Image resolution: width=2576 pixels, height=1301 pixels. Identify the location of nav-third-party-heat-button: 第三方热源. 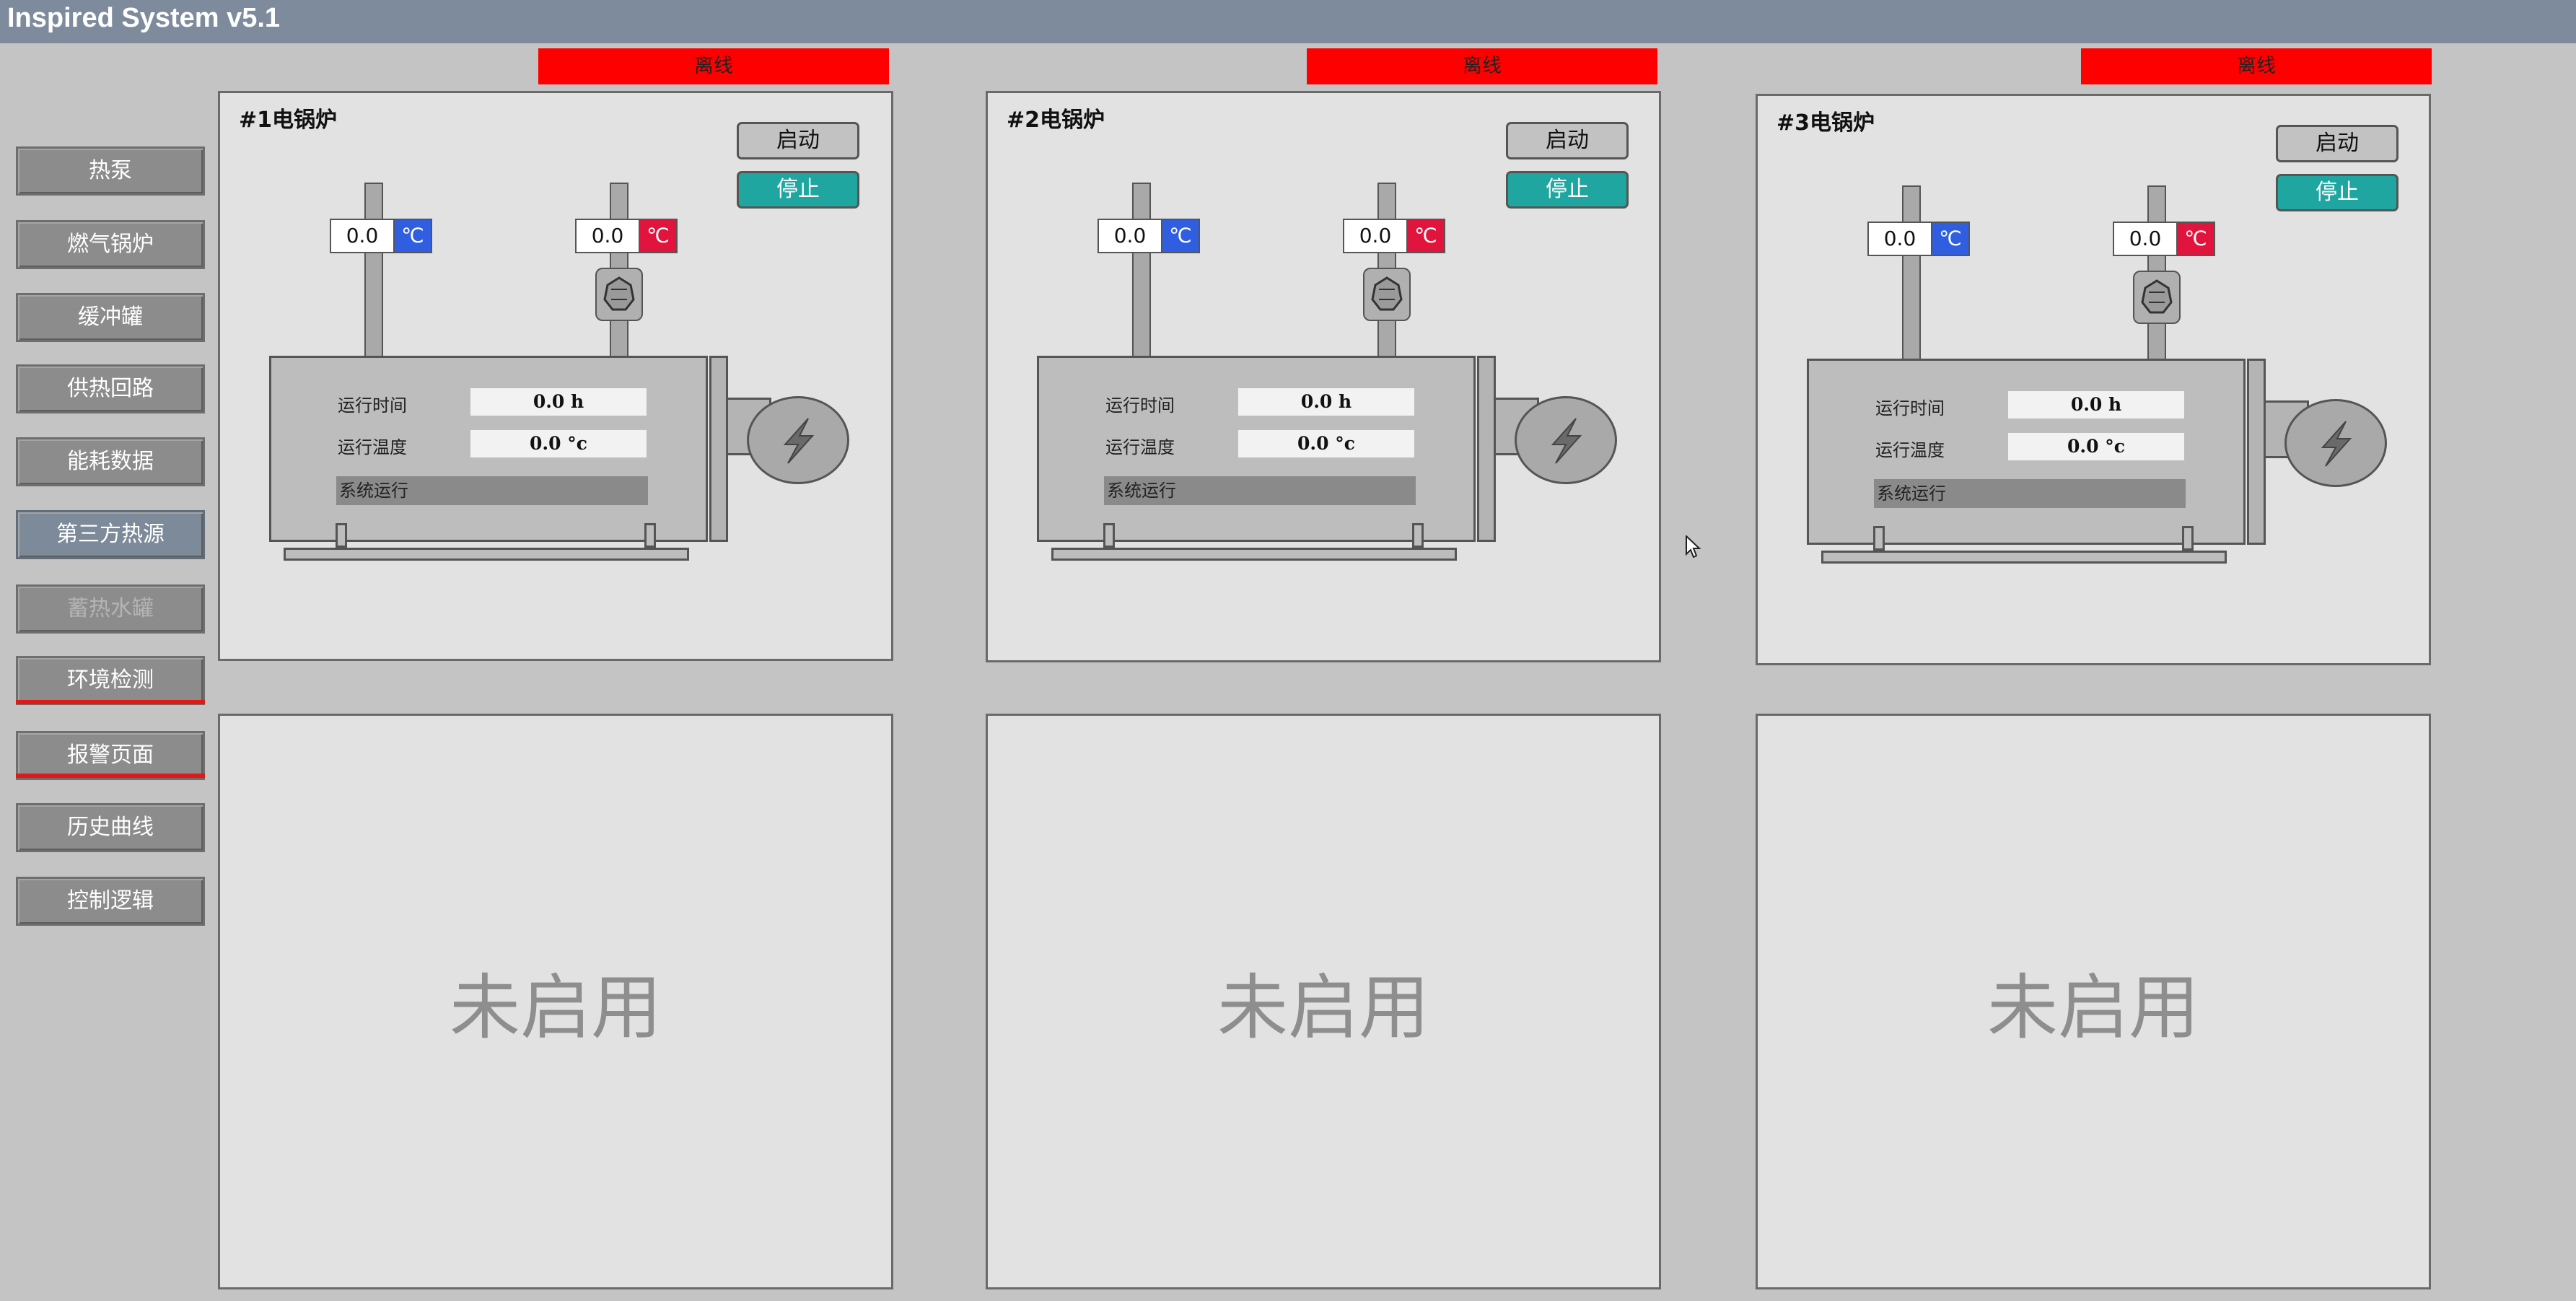
(110, 534).